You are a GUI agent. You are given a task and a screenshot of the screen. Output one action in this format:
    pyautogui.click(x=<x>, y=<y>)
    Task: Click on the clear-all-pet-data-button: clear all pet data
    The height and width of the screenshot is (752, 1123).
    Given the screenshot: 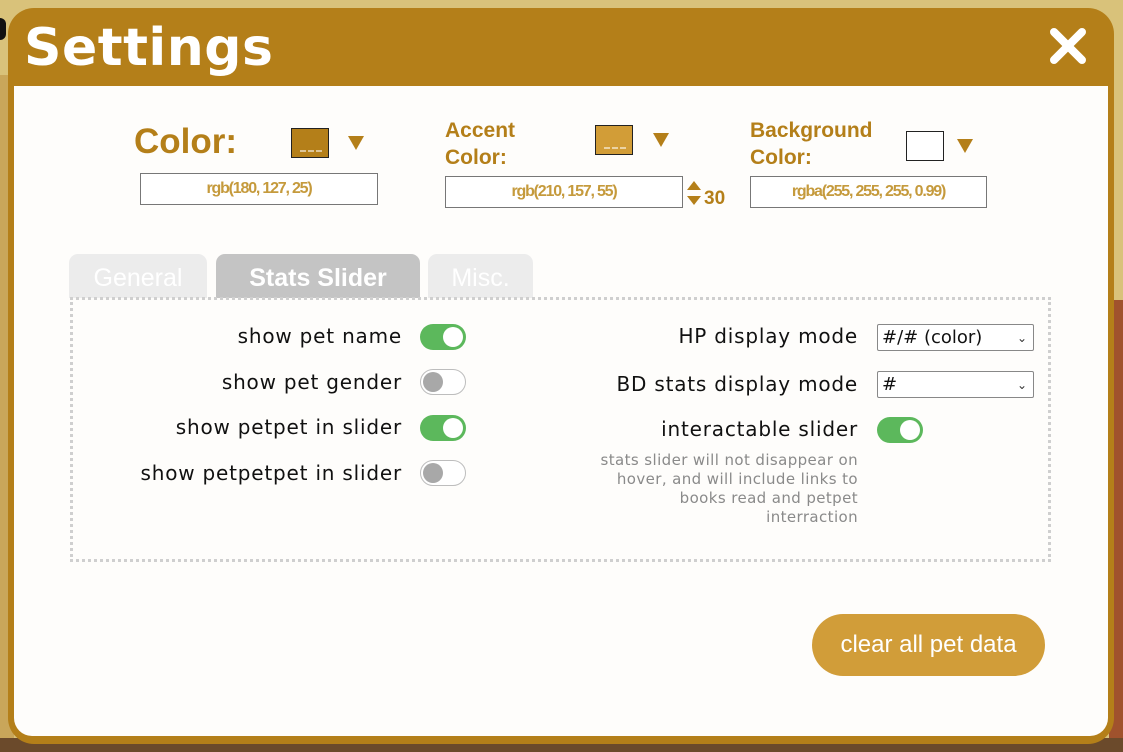 What is the action you would take?
    pyautogui.click(x=928, y=645)
    